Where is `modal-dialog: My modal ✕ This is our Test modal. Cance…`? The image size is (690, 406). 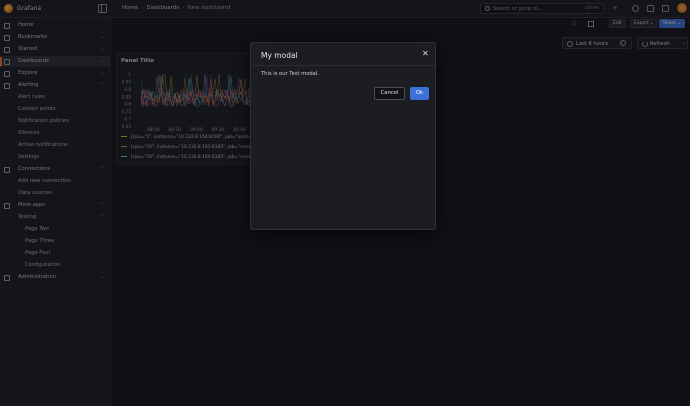 modal-dialog: My modal ✕ This is our Test modal. Cance… is located at coordinates (343, 136).